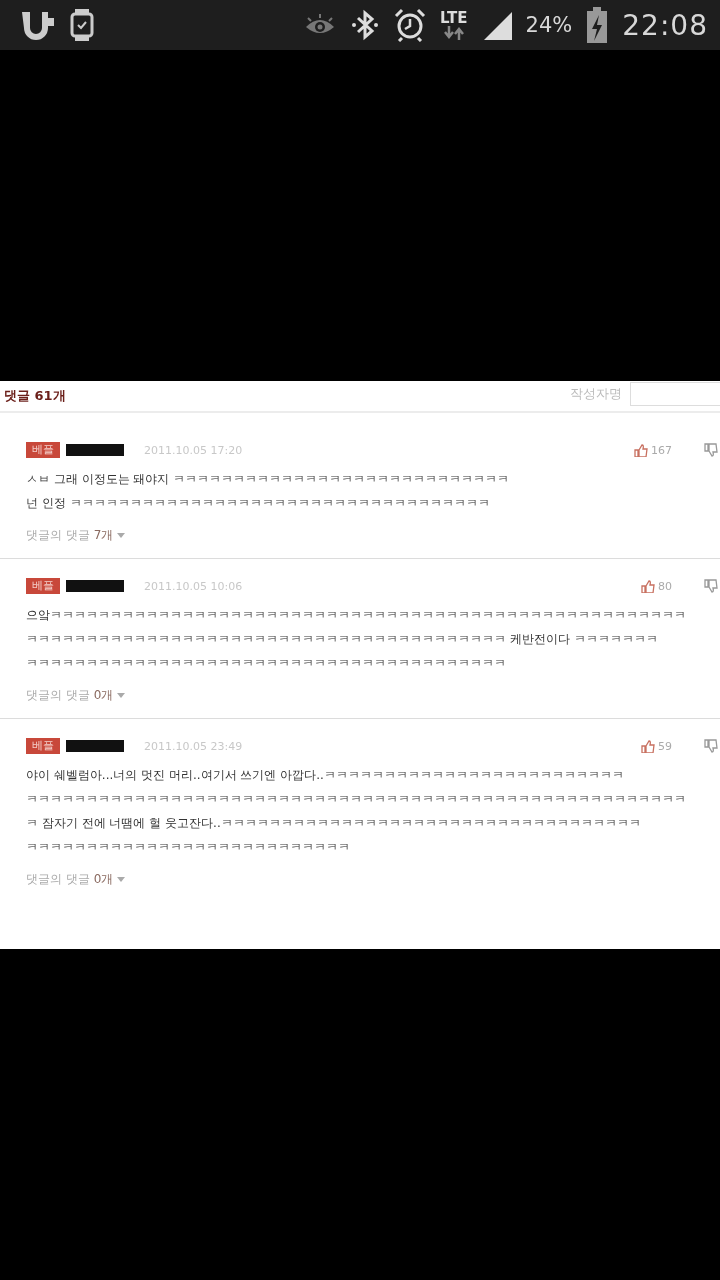 The width and height of the screenshot is (720, 1280). What do you see at coordinates (665, 586) in the screenshot?
I see `like-count: 80` at bounding box center [665, 586].